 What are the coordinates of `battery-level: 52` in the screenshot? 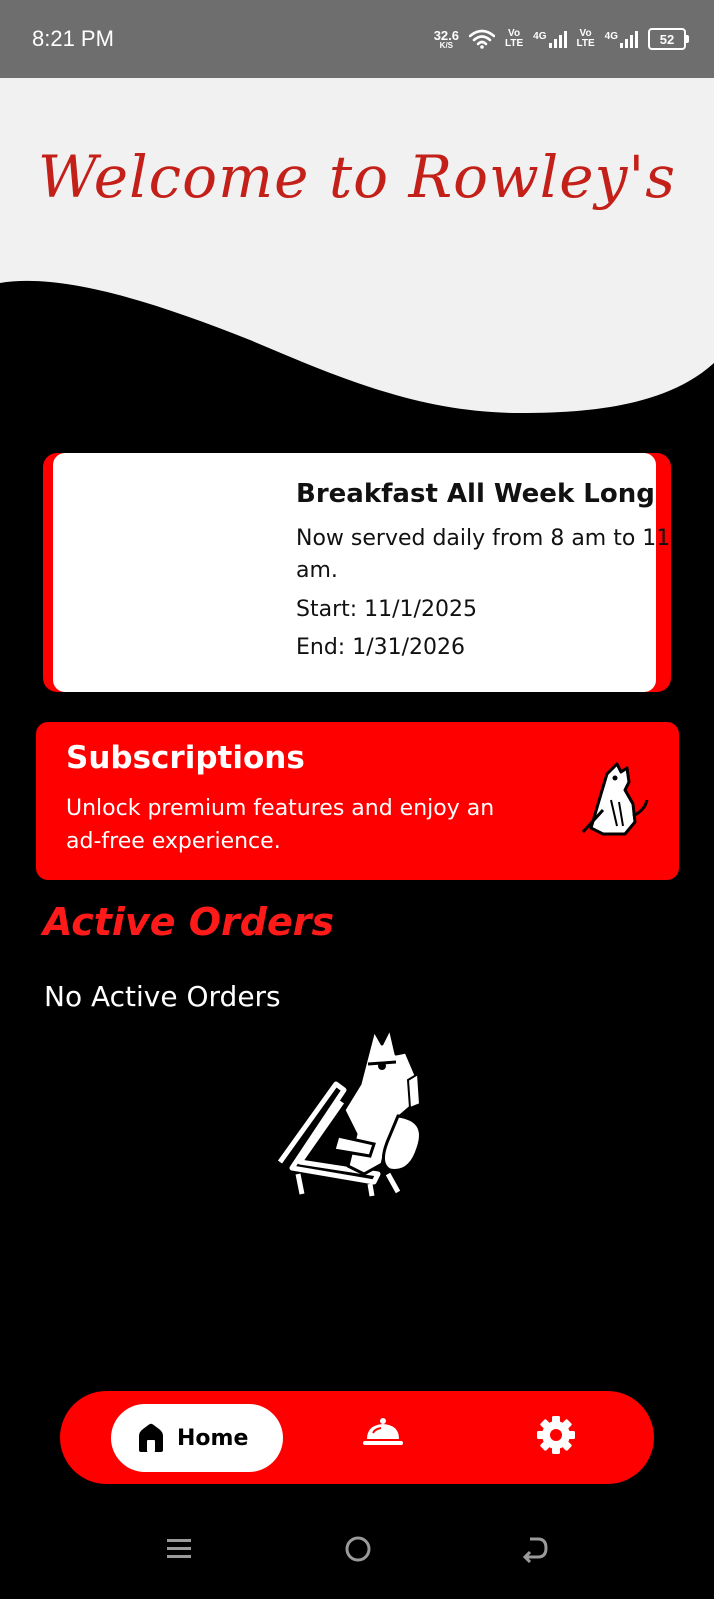 It's located at (667, 39).